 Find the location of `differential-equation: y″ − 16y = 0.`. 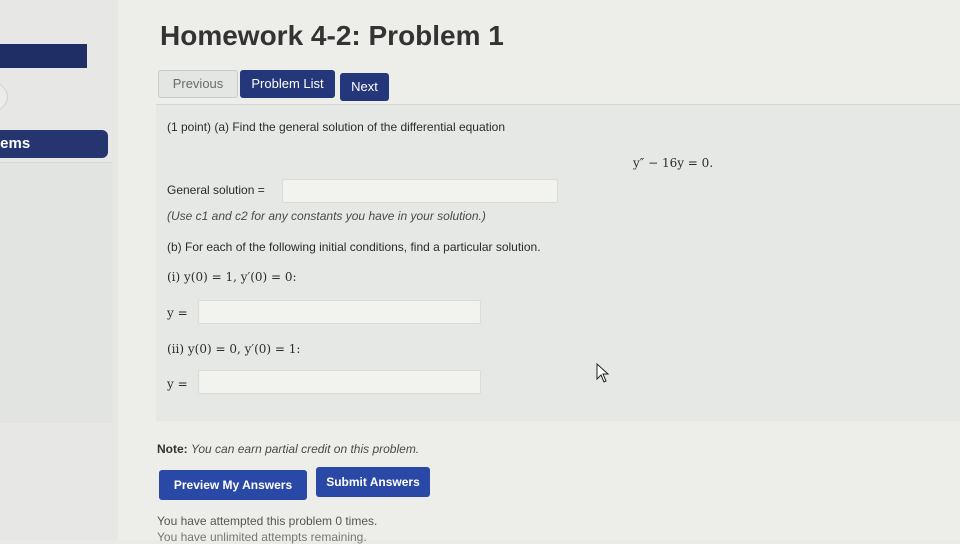

differential-equation: y″ − 16y = 0. is located at coordinates (673, 163).